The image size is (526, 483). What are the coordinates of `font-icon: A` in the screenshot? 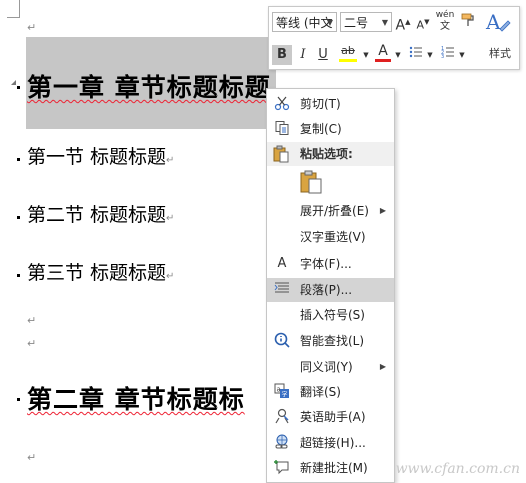 It's located at (282, 263).